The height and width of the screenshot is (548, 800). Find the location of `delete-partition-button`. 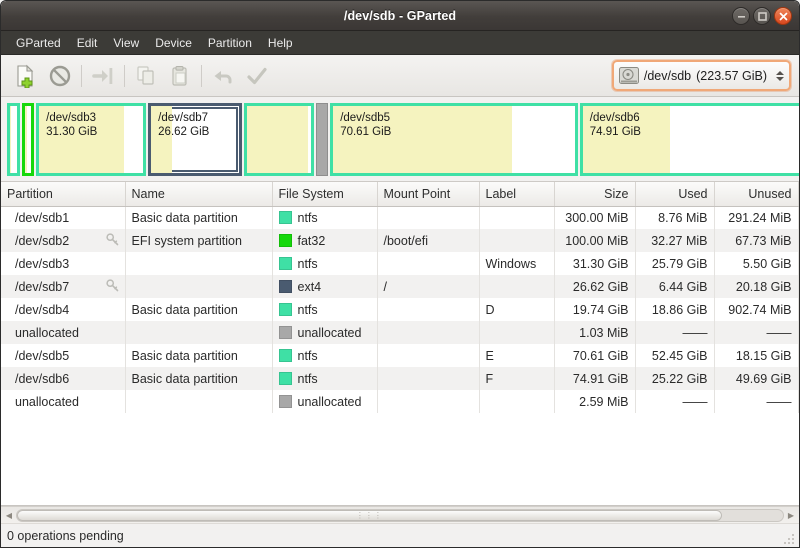

delete-partition-button is located at coordinates (60, 76).